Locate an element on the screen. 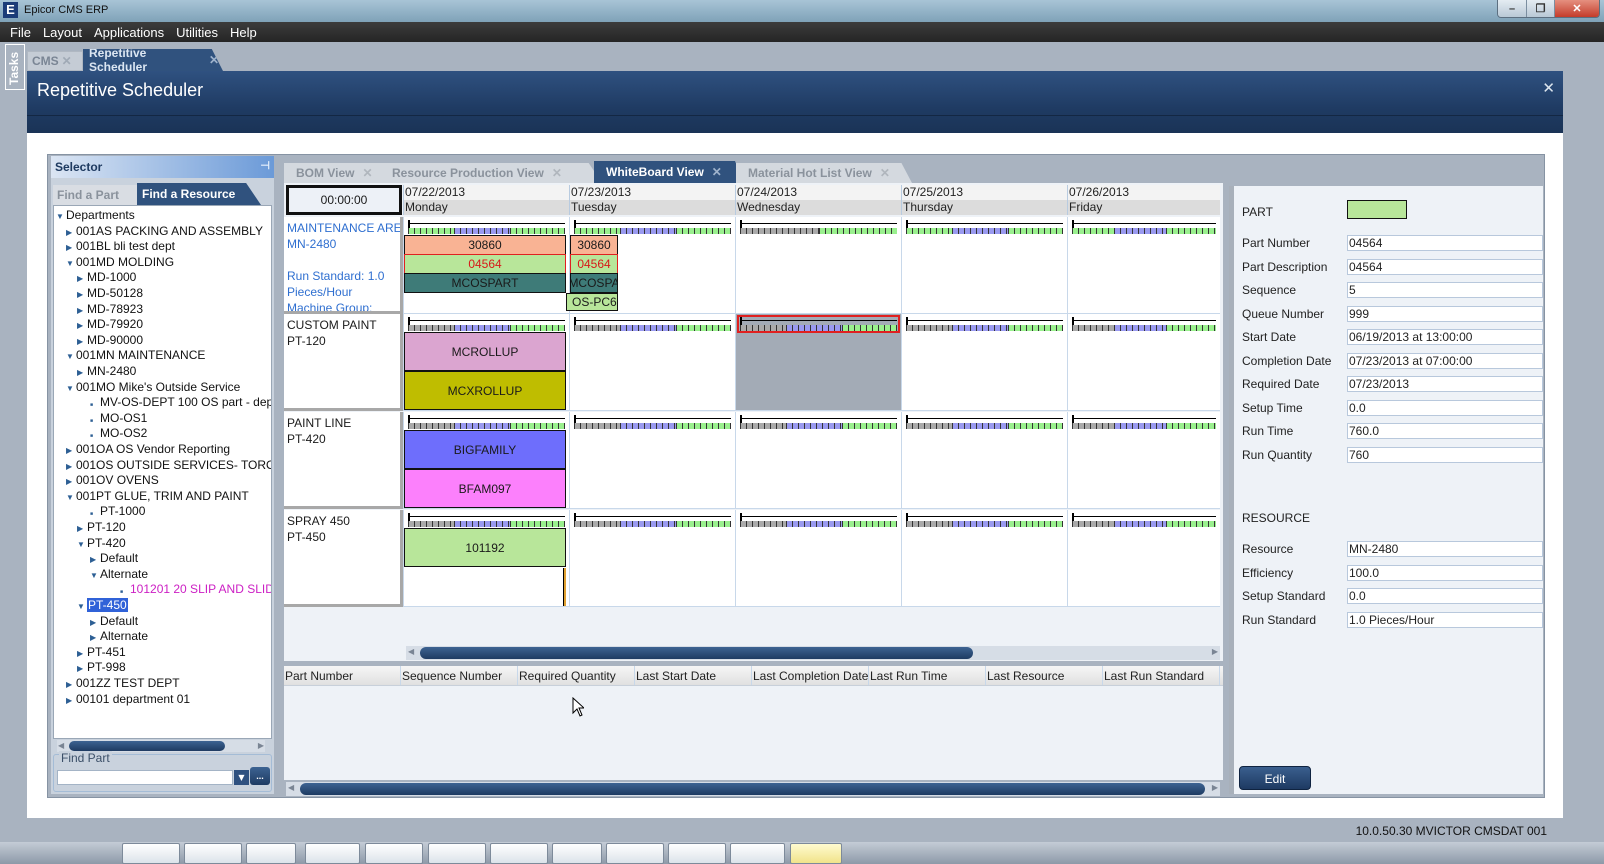 The image size is (1604, 864). tree-node: ■ MO-OS2 is located at coordinates (118, 433).